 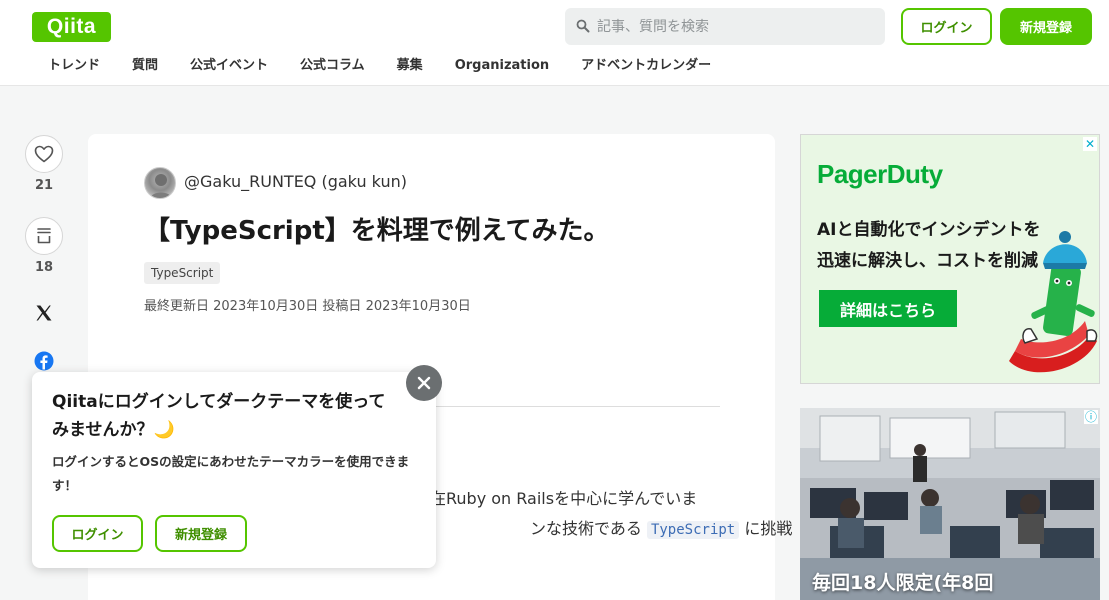 I want to click on x-icon, so click(x=44, y=313).